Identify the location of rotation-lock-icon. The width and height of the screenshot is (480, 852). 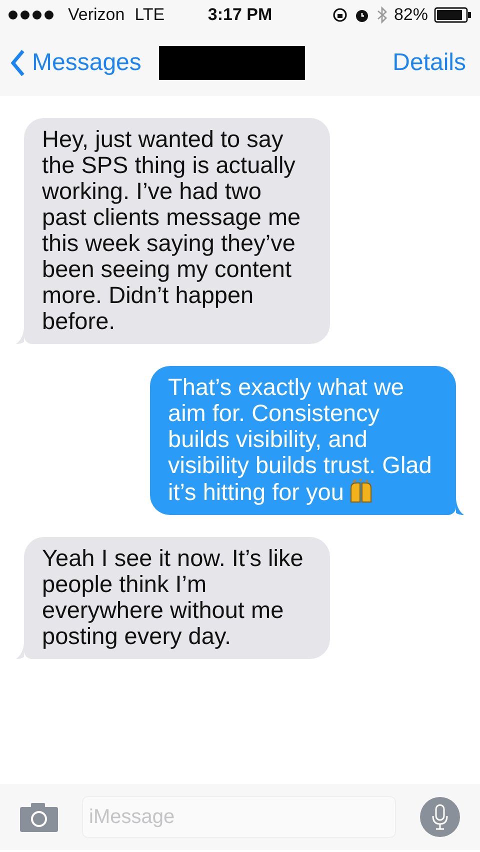
(340, 15).